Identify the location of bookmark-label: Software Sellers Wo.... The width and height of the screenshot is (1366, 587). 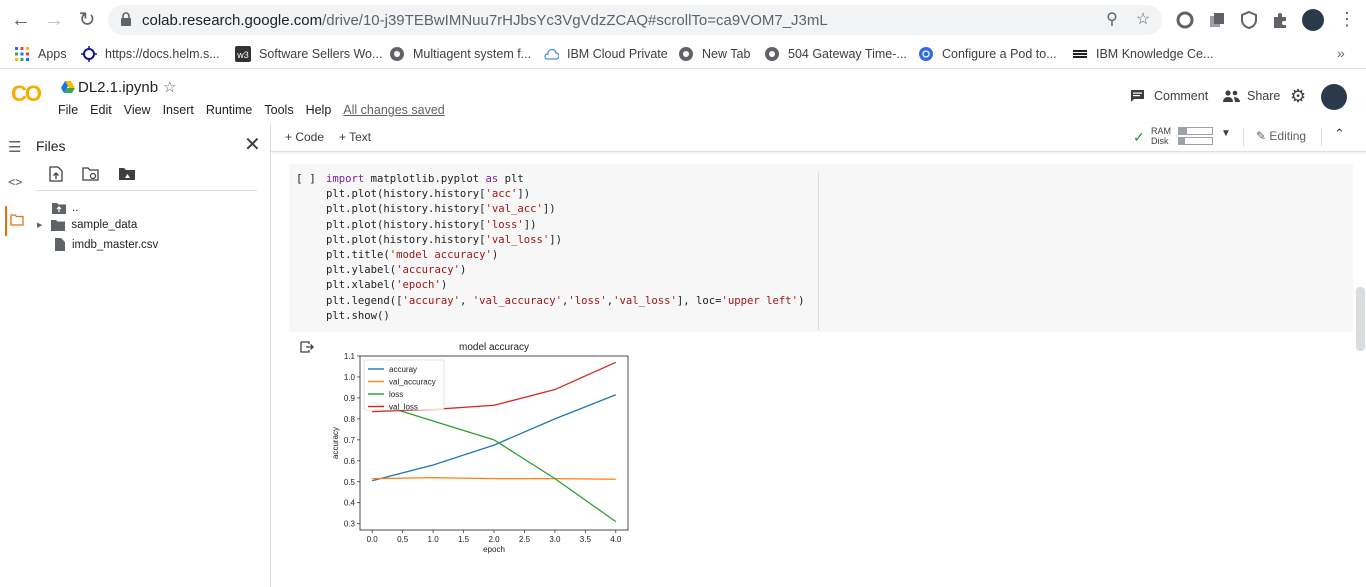
(321, 54).